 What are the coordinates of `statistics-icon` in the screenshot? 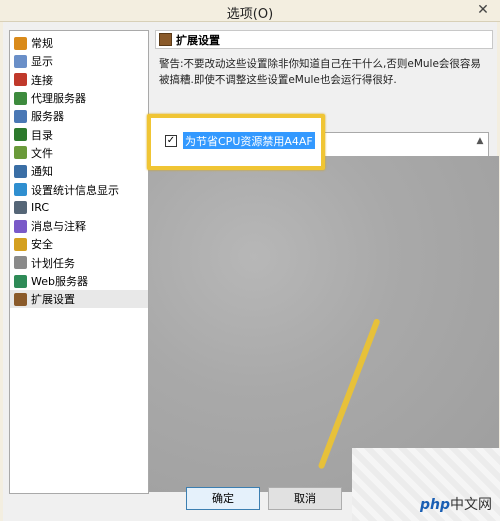 It's located at (20, 190).